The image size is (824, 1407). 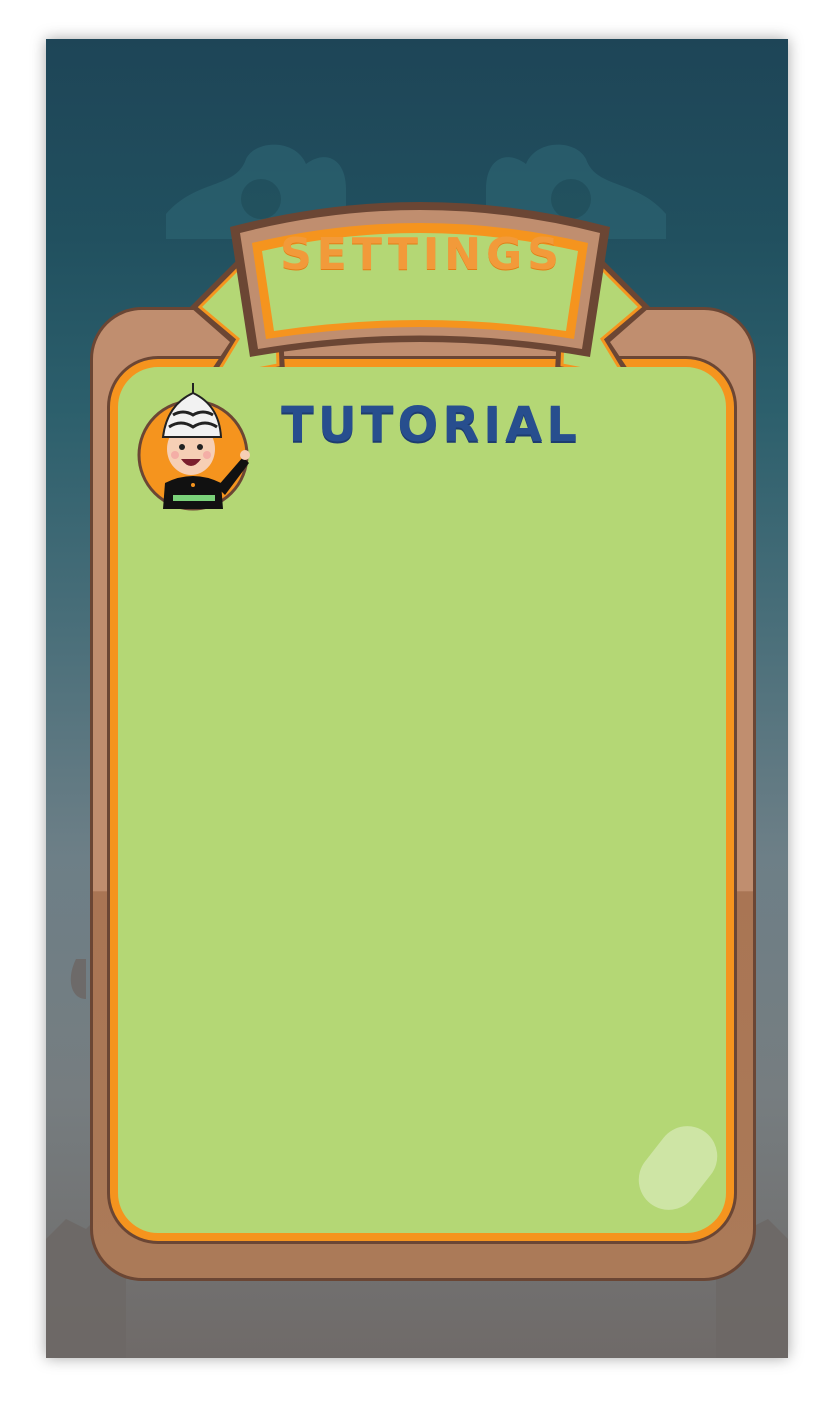 What do you see at coordinates (678, 1168) in the screenshot?
I see `panel-shine` at bounding box center [678, 1168].